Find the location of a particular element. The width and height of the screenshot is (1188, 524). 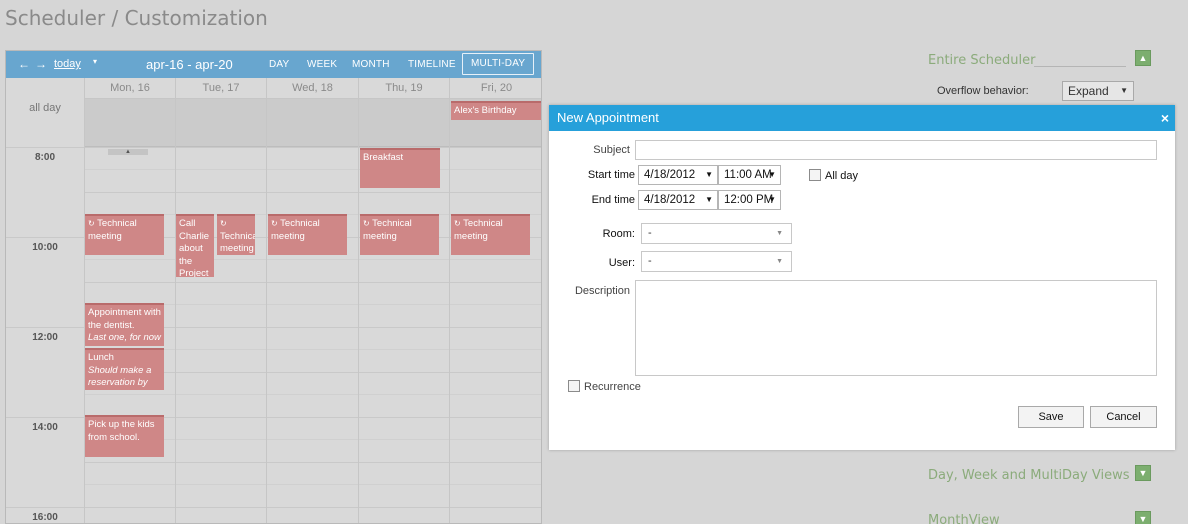

room-value: - is located at coordinates (650, 233).